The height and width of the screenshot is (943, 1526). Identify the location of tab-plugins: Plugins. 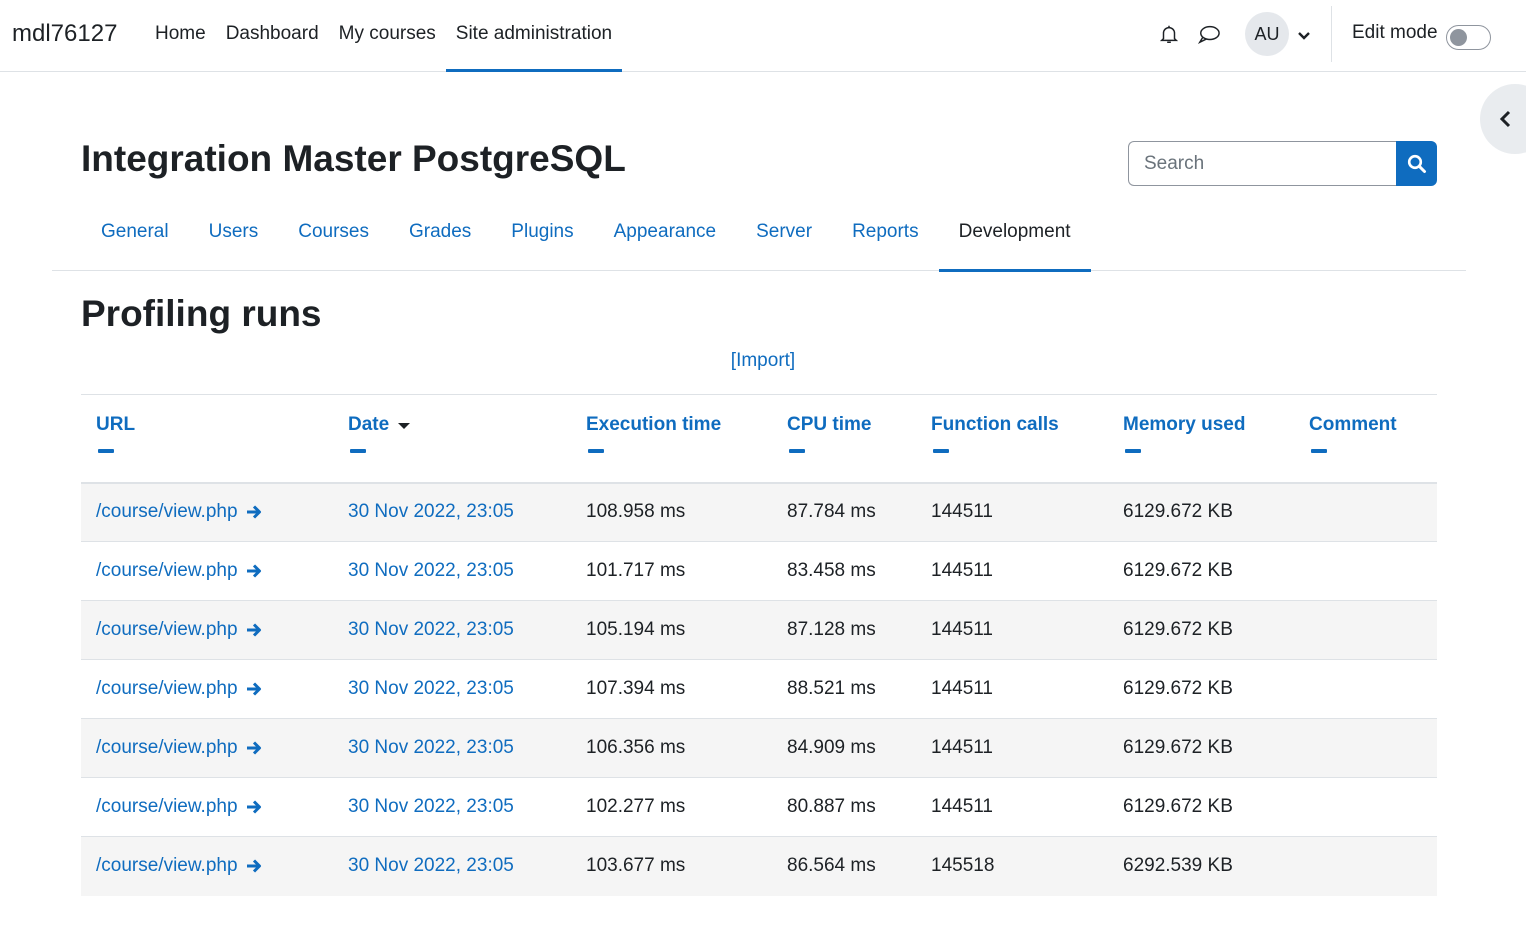
(542, 233).